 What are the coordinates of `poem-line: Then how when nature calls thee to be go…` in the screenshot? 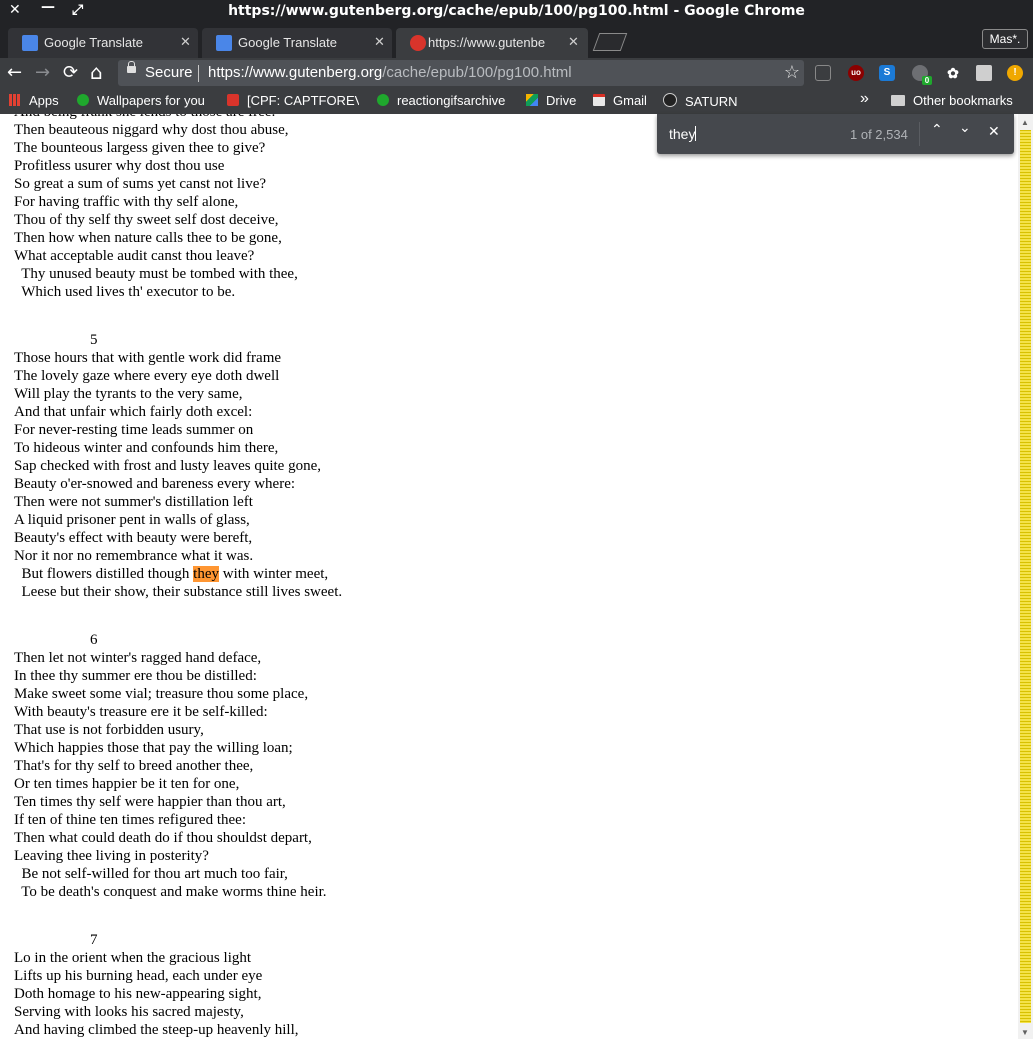 It's located at (148, 238).